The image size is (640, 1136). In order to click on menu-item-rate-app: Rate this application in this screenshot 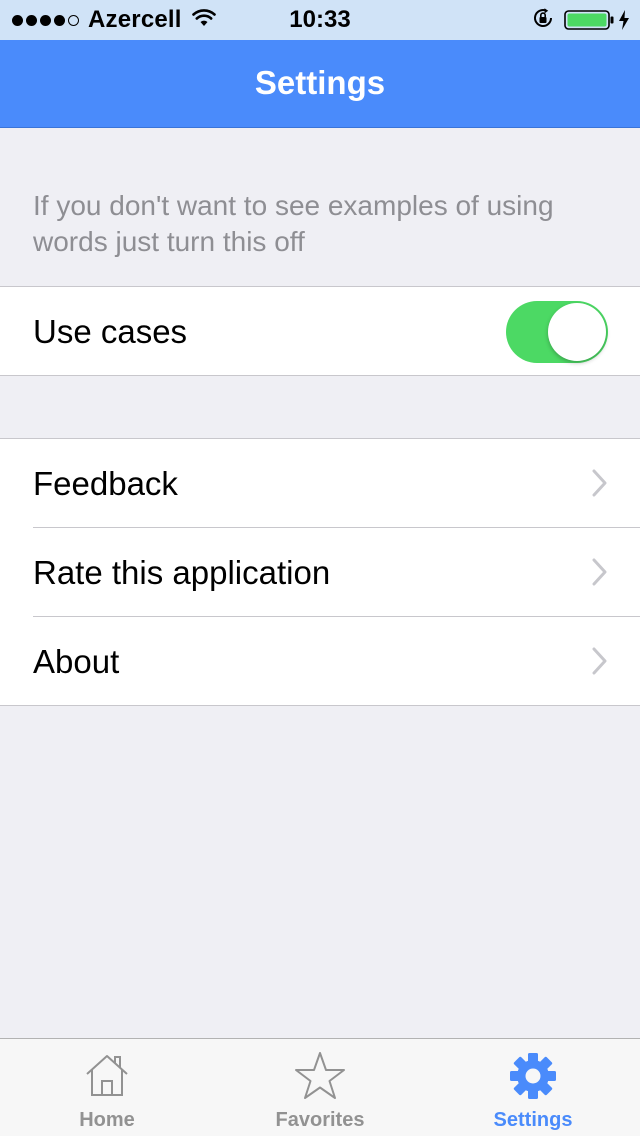, I will do `click(320, 572)`.